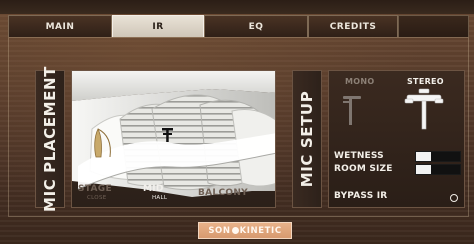 Image resolution: width=474 pixels, height=244 pixels. Describe the element at coordinates (153, 189) in the screenshot. I see `position-mid-label: MID` at that location.